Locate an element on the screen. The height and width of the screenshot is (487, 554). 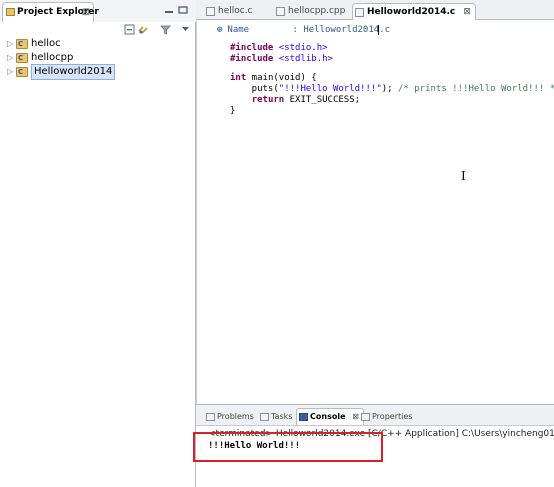
code-line-2: #include <stdlib.h> is located at coordinates (281, 59).